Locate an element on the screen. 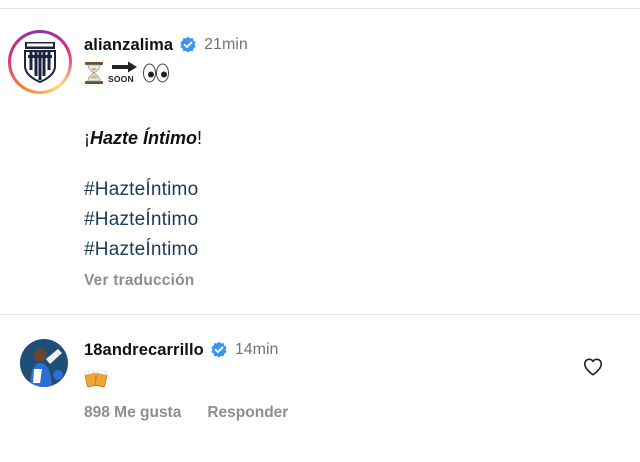  post-author-avatar is located at coordinates (40, 62).